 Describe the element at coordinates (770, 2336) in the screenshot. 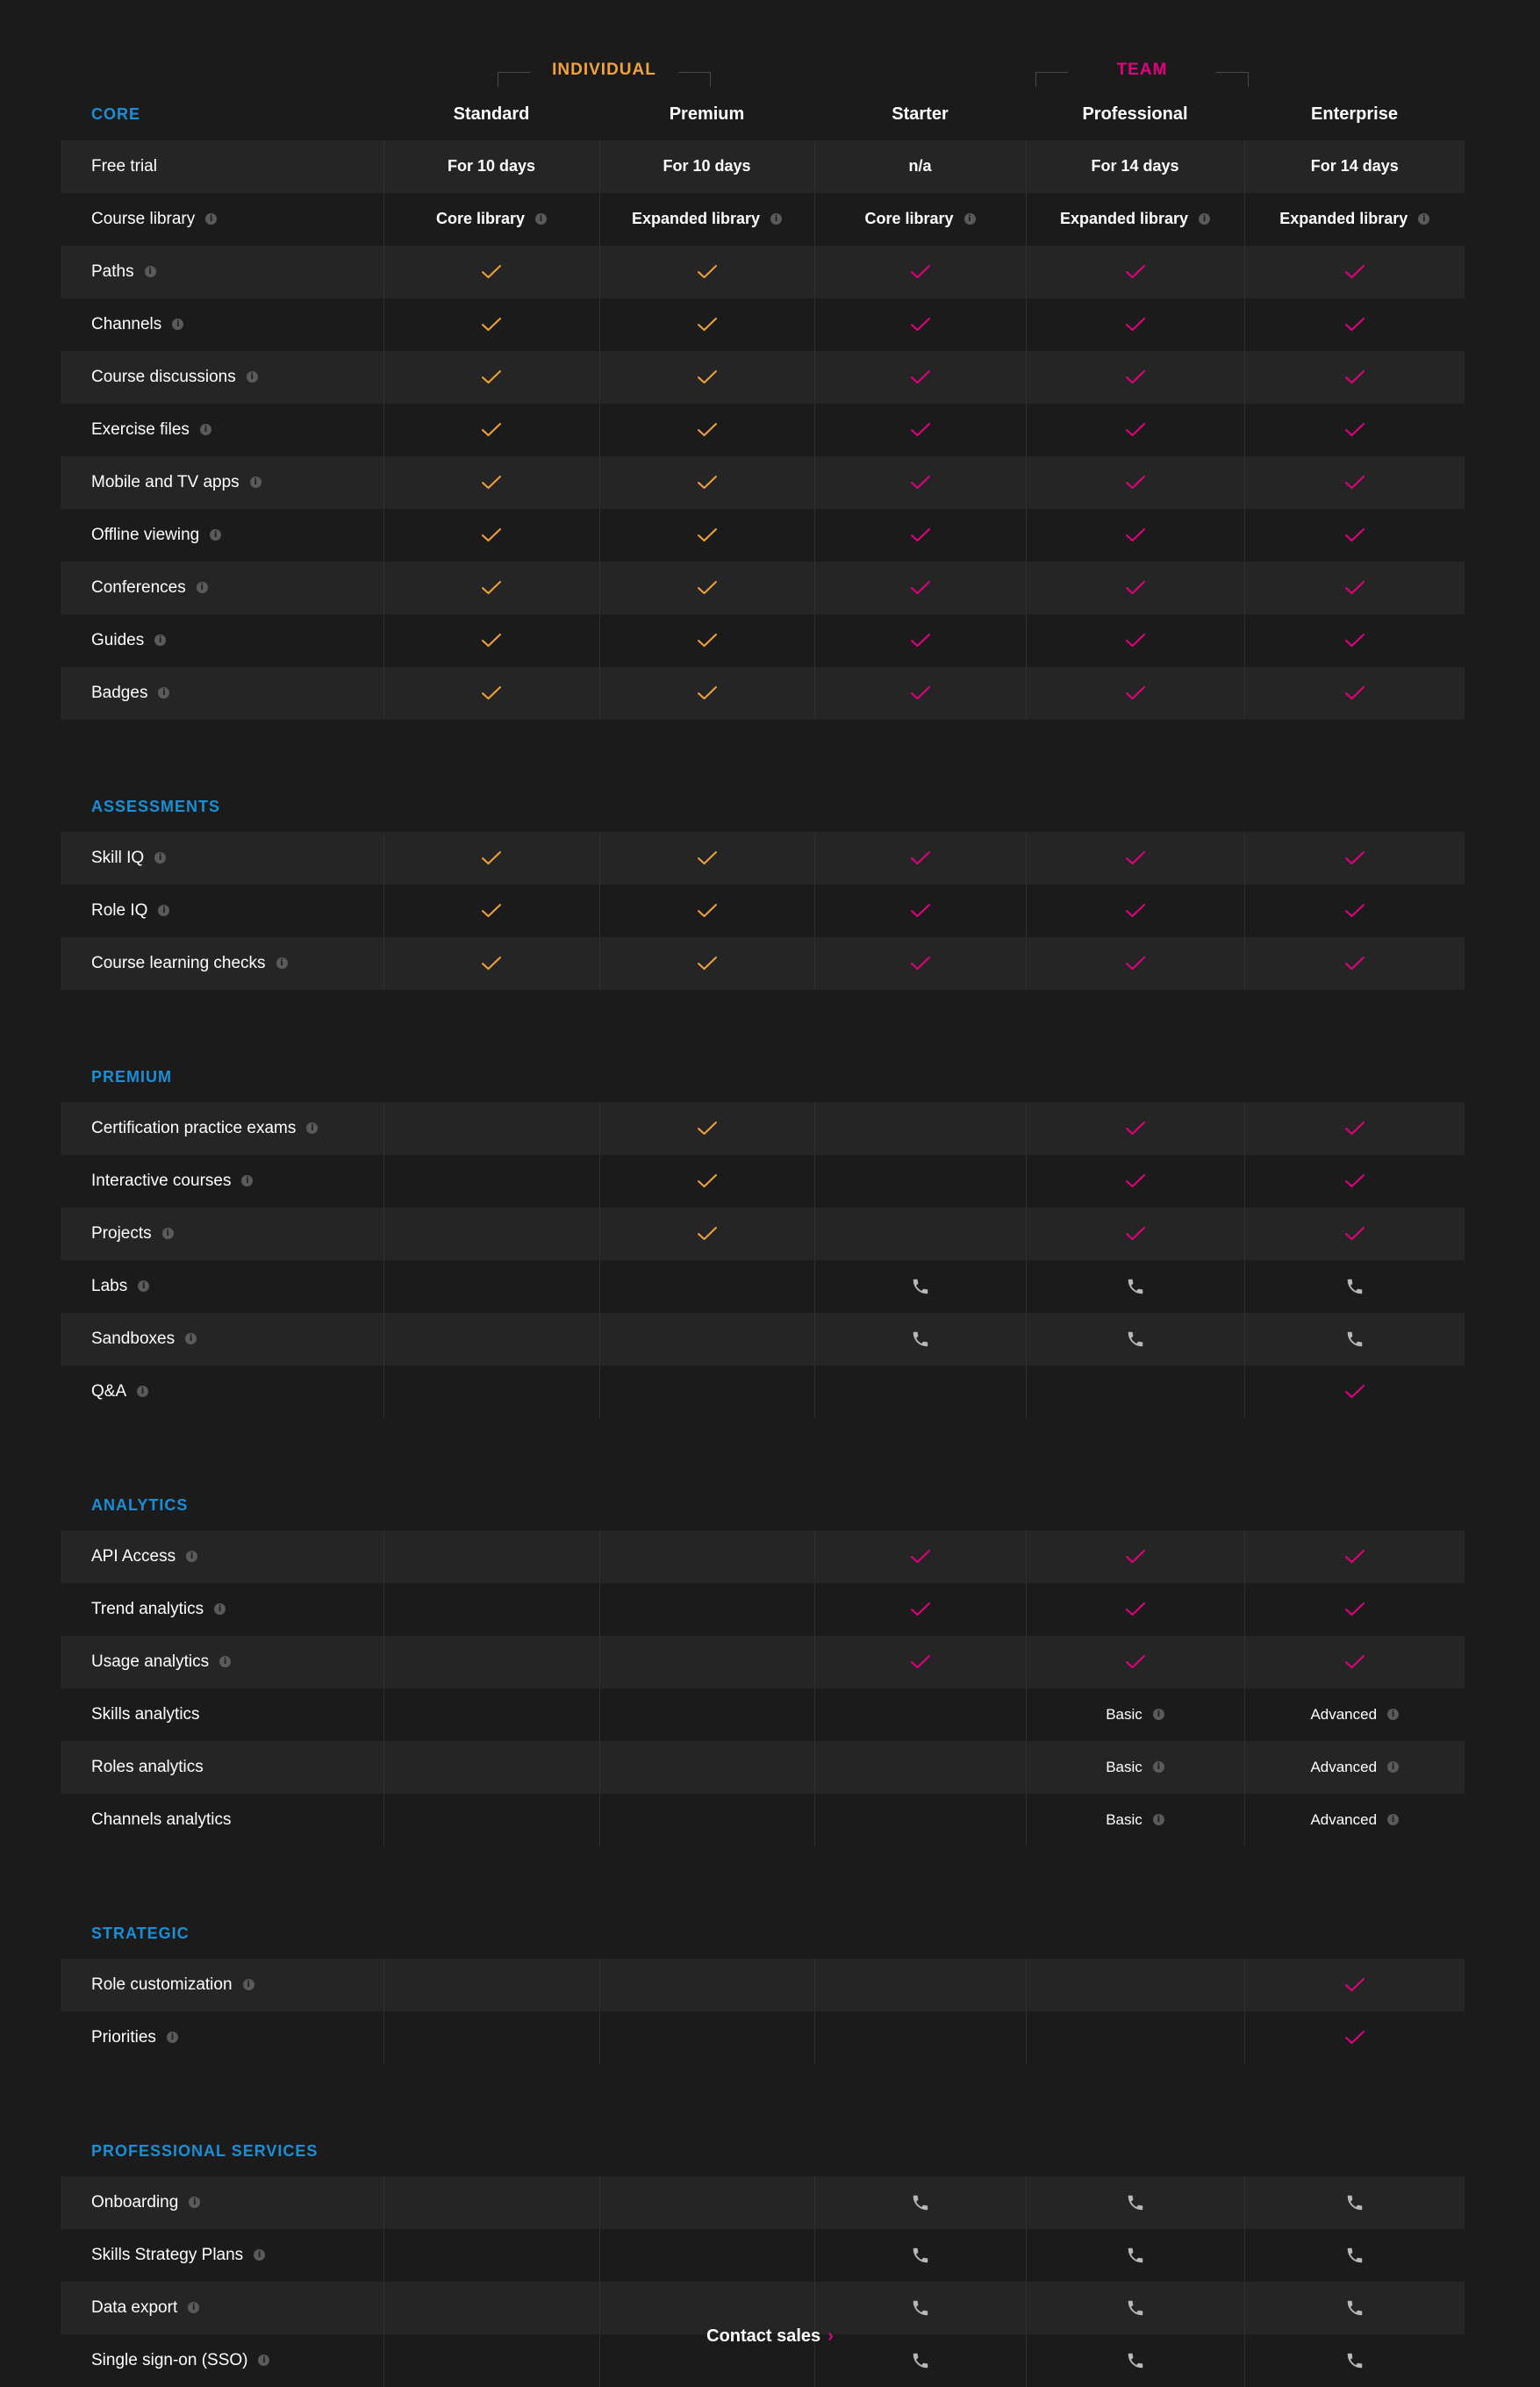

I see `contact-sales-link: Contact sales ›` at that location.